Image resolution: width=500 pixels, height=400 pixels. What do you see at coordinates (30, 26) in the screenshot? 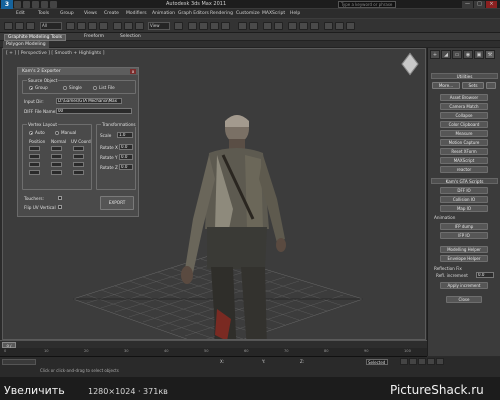
I see `unlink-tool-icon` at bounding box center [30, 26].